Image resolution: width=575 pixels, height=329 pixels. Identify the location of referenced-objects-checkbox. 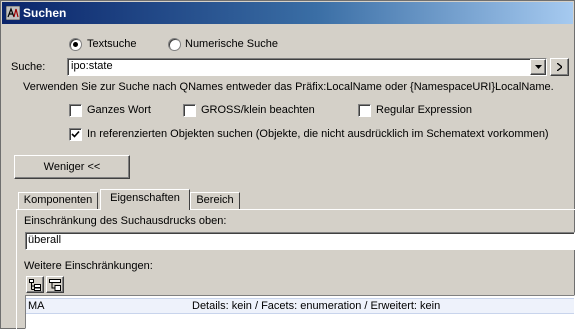
(75, 134).